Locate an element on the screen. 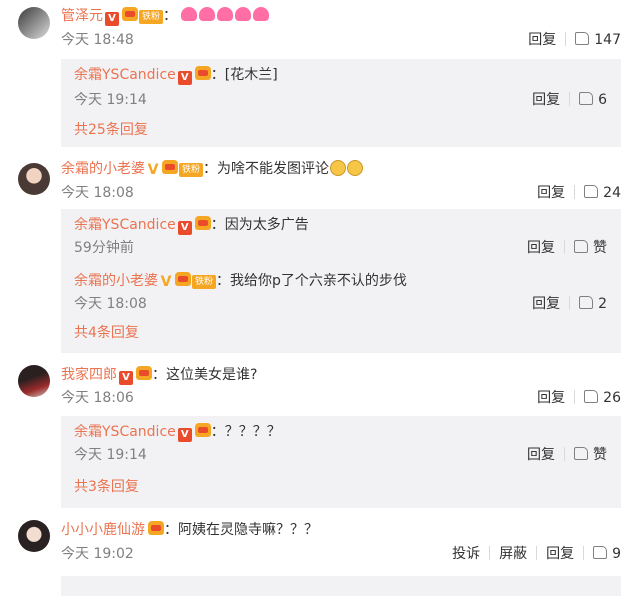  reply-box: 余霜YSCandice V ：[花木兰] 今天 19:14 回复 6 共25条回复 is located at coordinates (341, 103).